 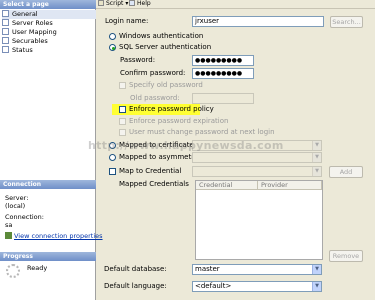 I want to click on mapped-asym-key-radio, so click(x=112, y=157).